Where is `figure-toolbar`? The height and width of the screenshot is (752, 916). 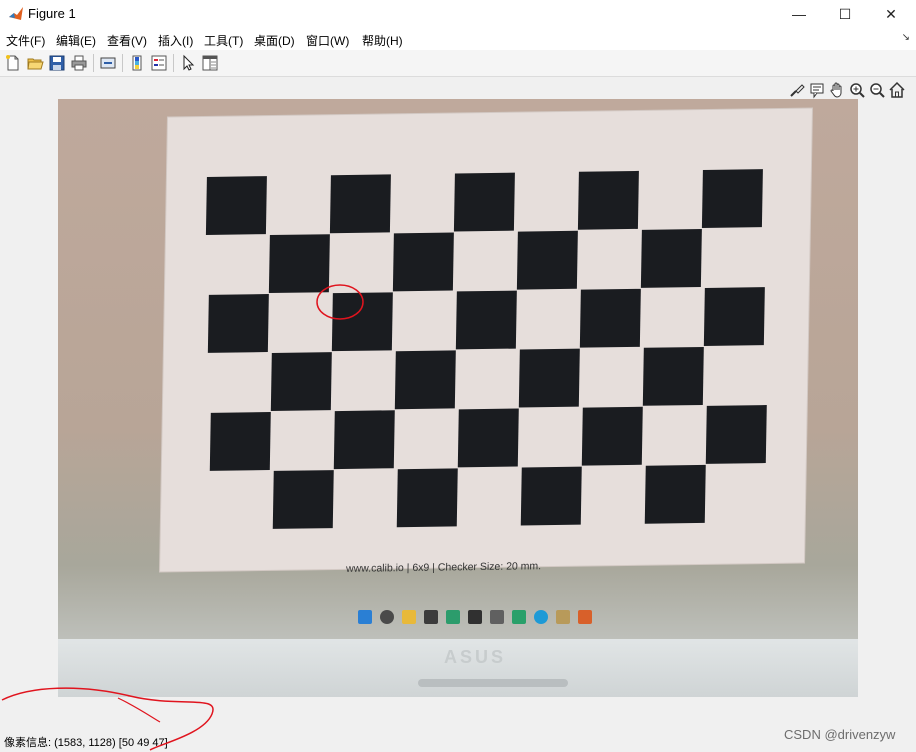
figure-toolbar is located at coordinates (458, 63).